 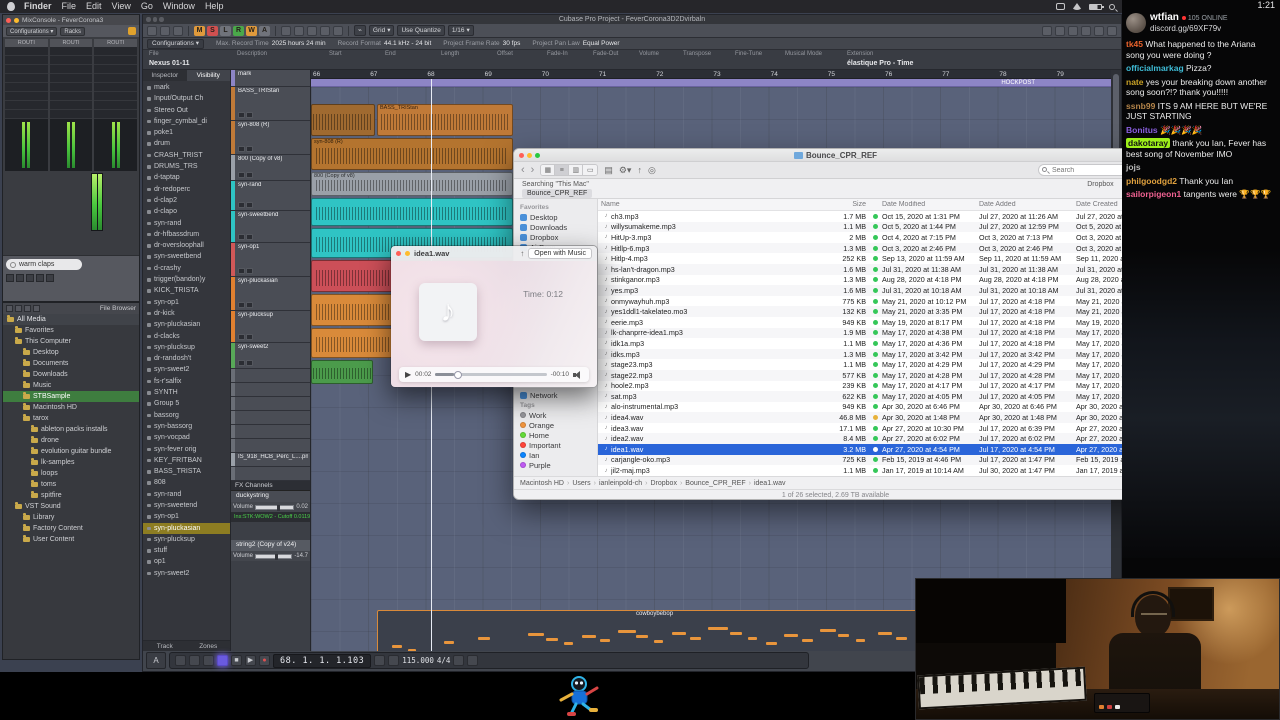 I want to click on erase-tool-icon, so click(x=338, y=30).